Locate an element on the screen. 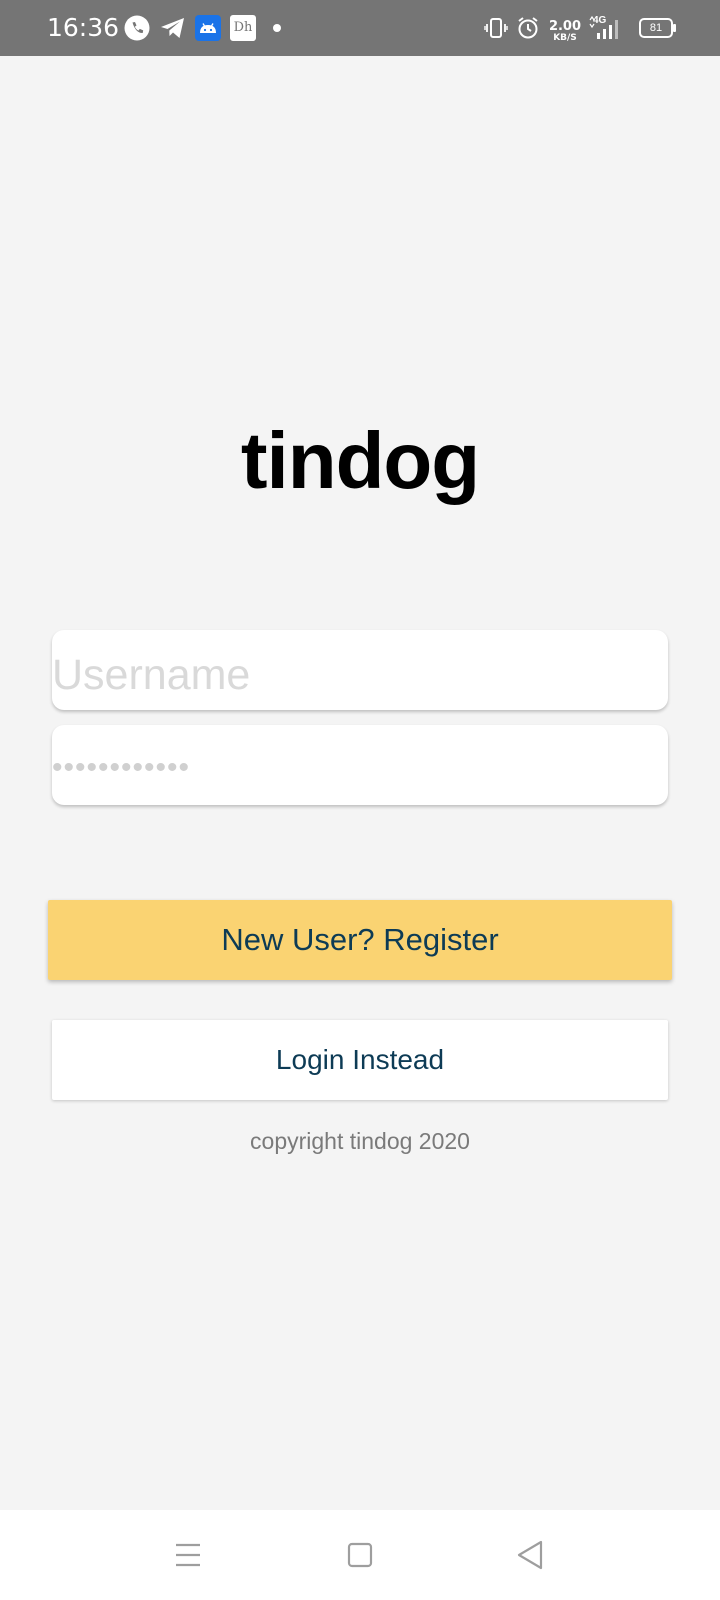  battery-icon: 81 is located at coordinates (657, 28).